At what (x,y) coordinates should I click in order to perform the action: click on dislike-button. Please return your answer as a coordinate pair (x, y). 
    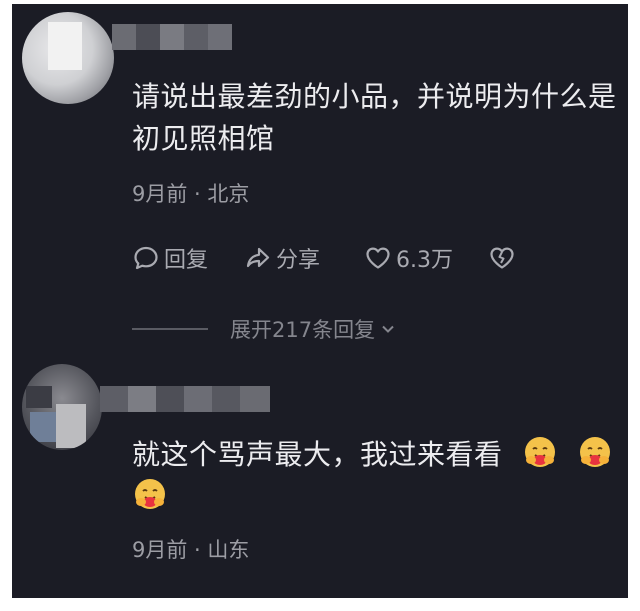
    Looking at the image, I should click on (504, 258).